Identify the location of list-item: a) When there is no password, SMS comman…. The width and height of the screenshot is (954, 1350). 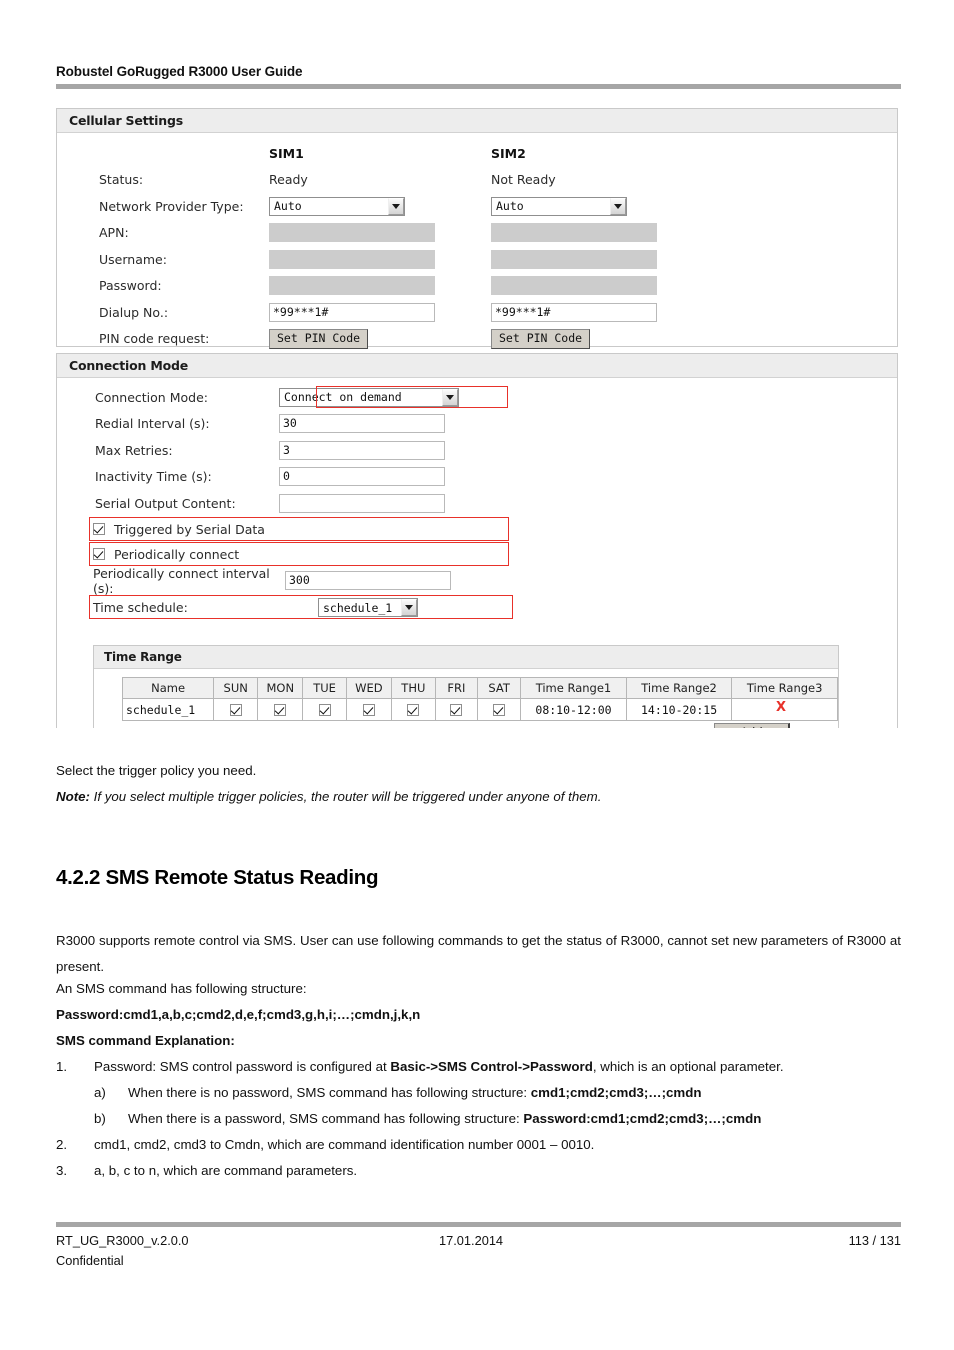
(478, 1093).